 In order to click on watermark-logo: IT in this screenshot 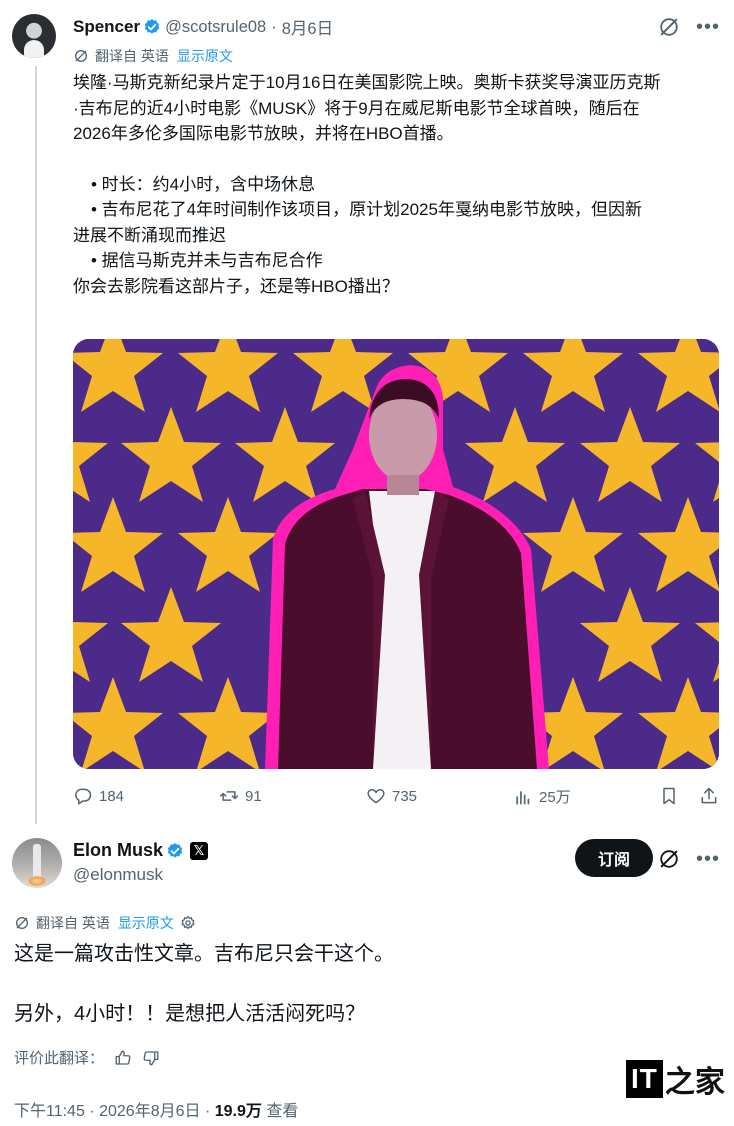, I will do `click(644, 1079)`.